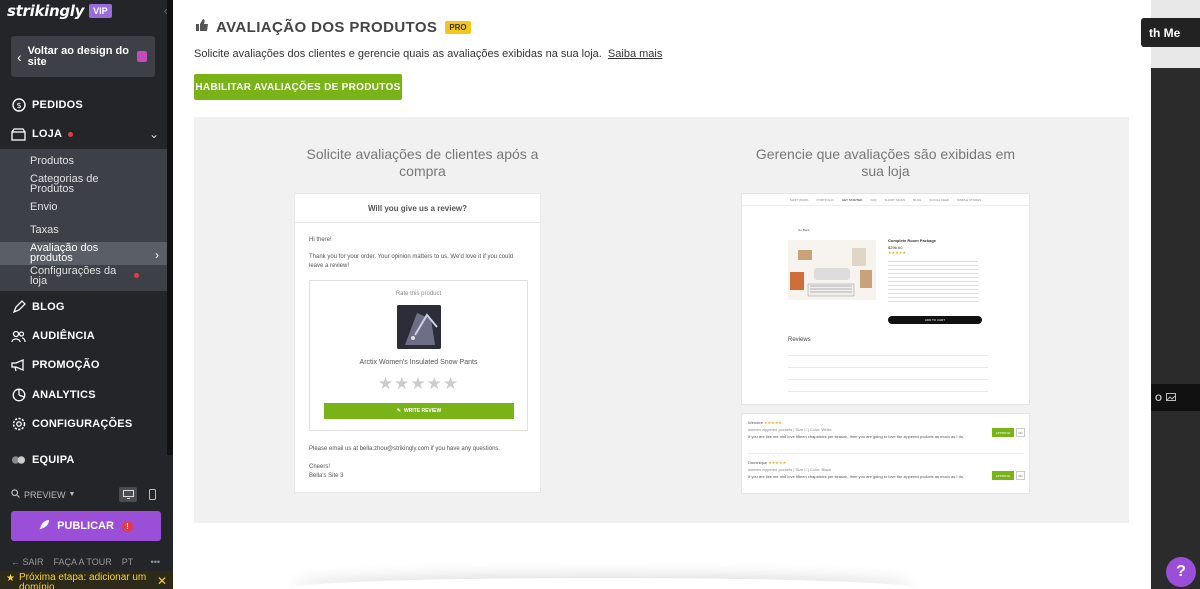 The width and height of the screenshot is (1200, 589). Describe the element at coordinates (45, 495) in the screenshot. I see `preview-dropdown: PREVIEW` at that location.